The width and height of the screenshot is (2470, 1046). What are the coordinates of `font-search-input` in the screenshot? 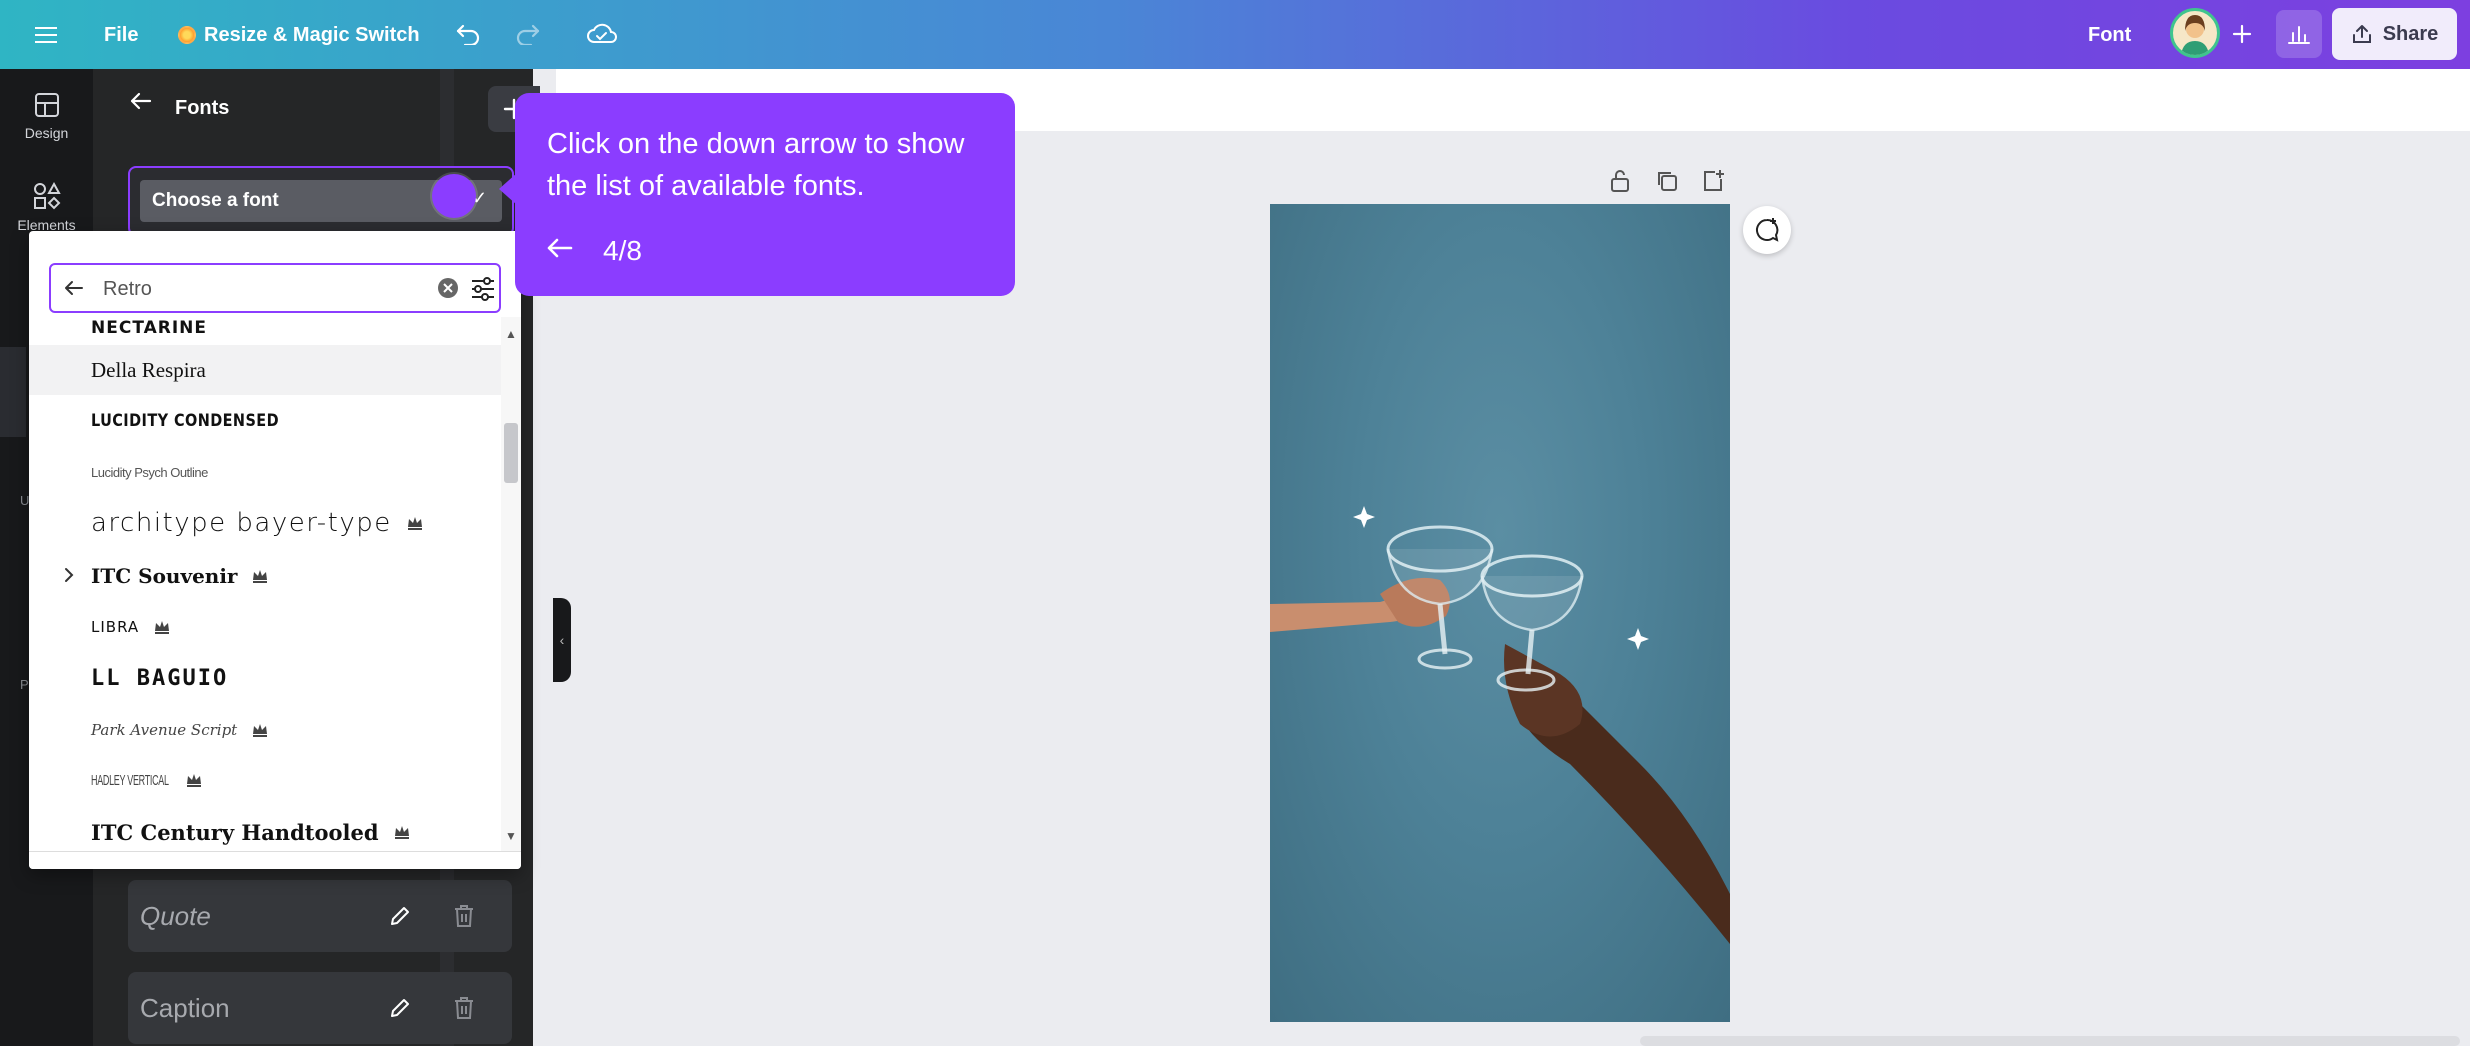 It's located at (253, 289).